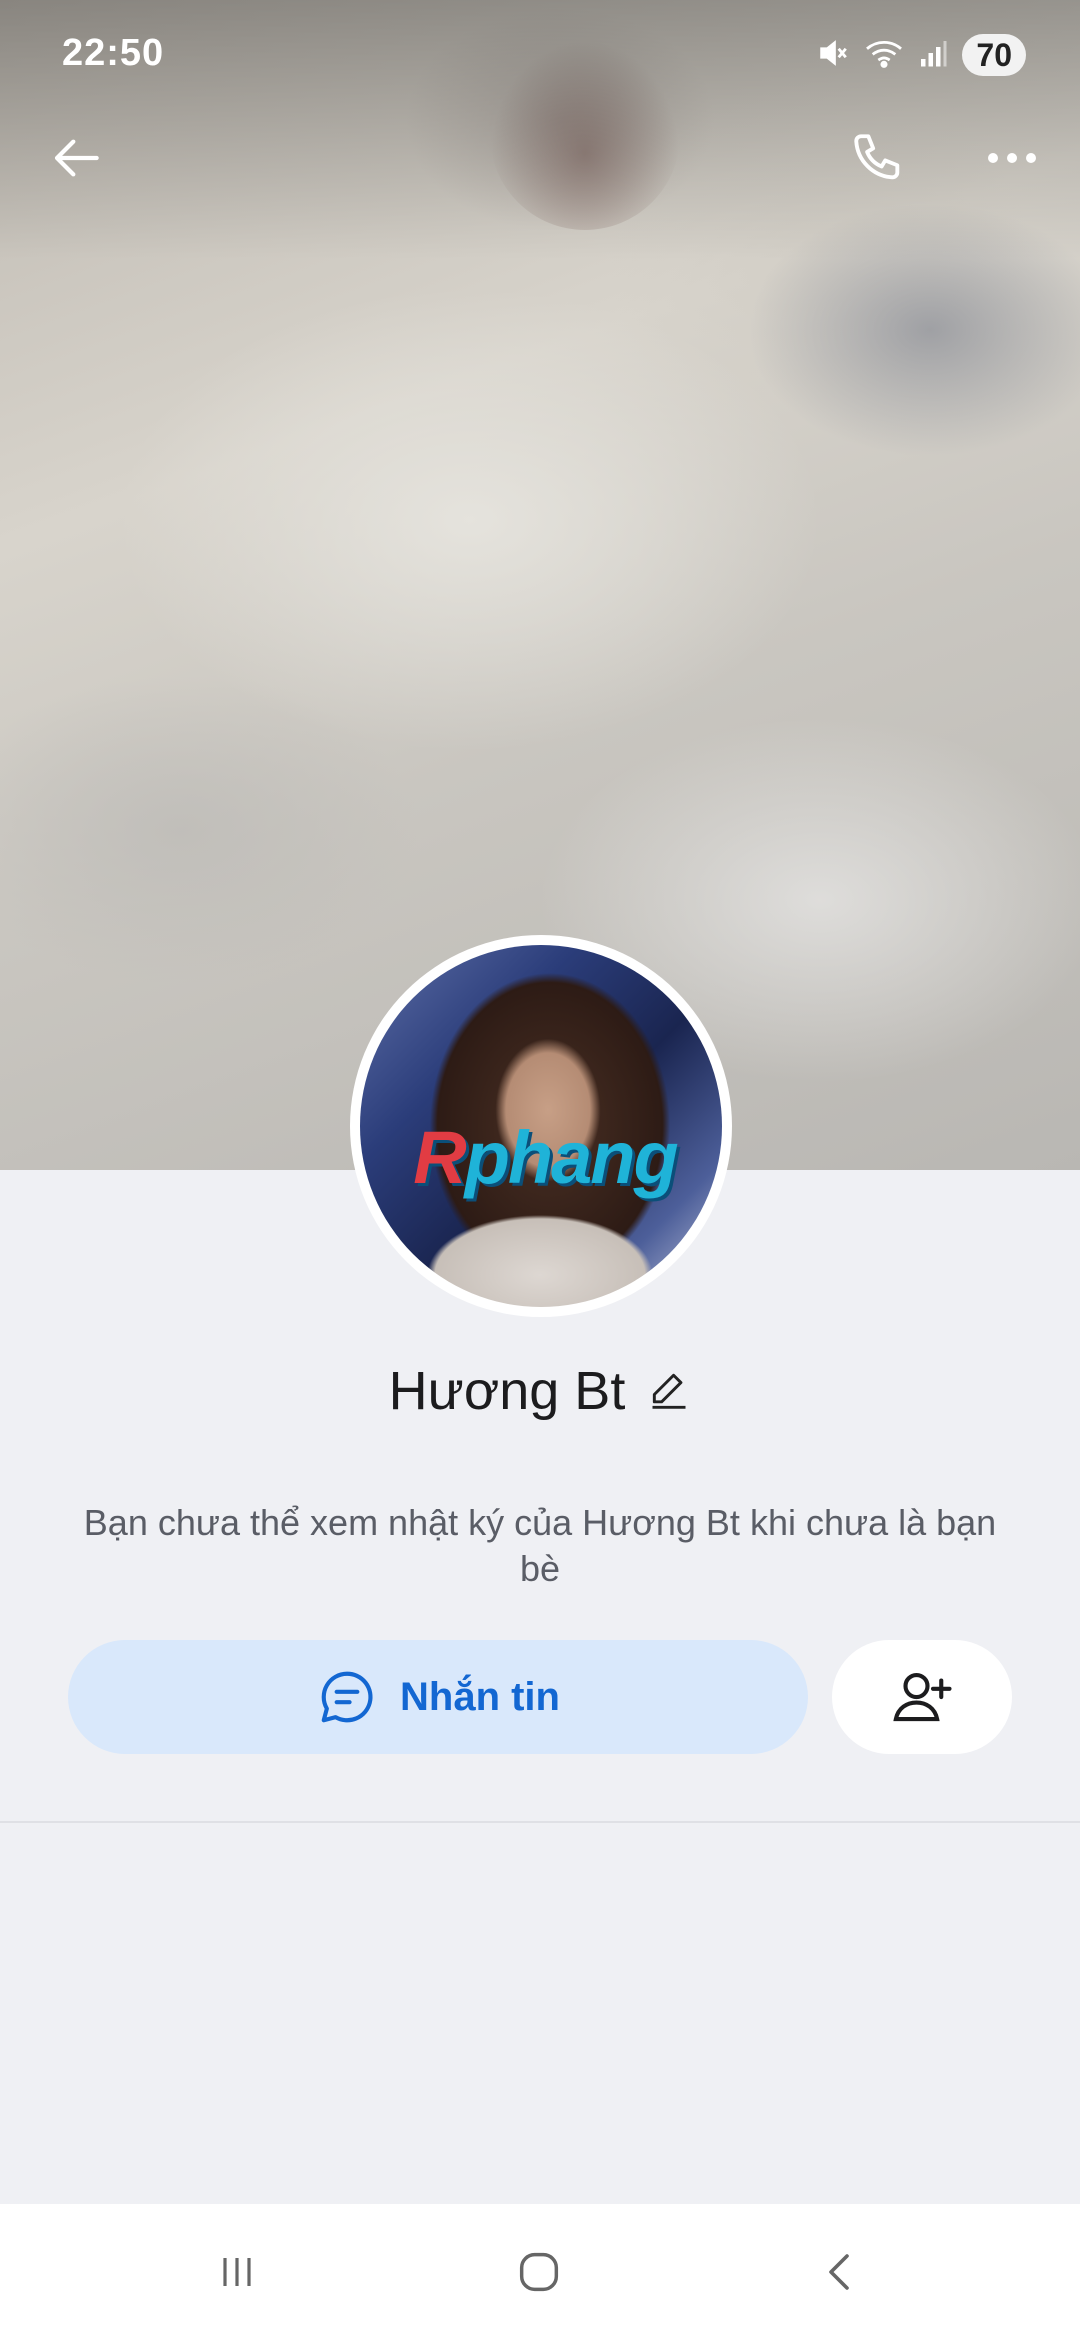  I want to click on profile-name: Hương Bt, so click(507, 1391).